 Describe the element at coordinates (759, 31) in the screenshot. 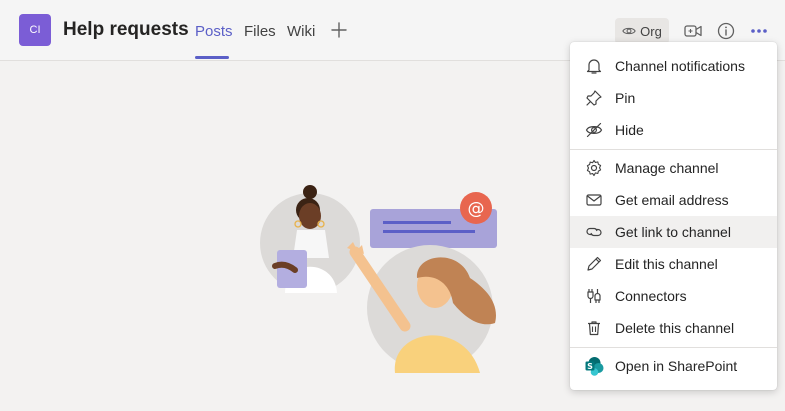

I see `more-options-icon` at that location.